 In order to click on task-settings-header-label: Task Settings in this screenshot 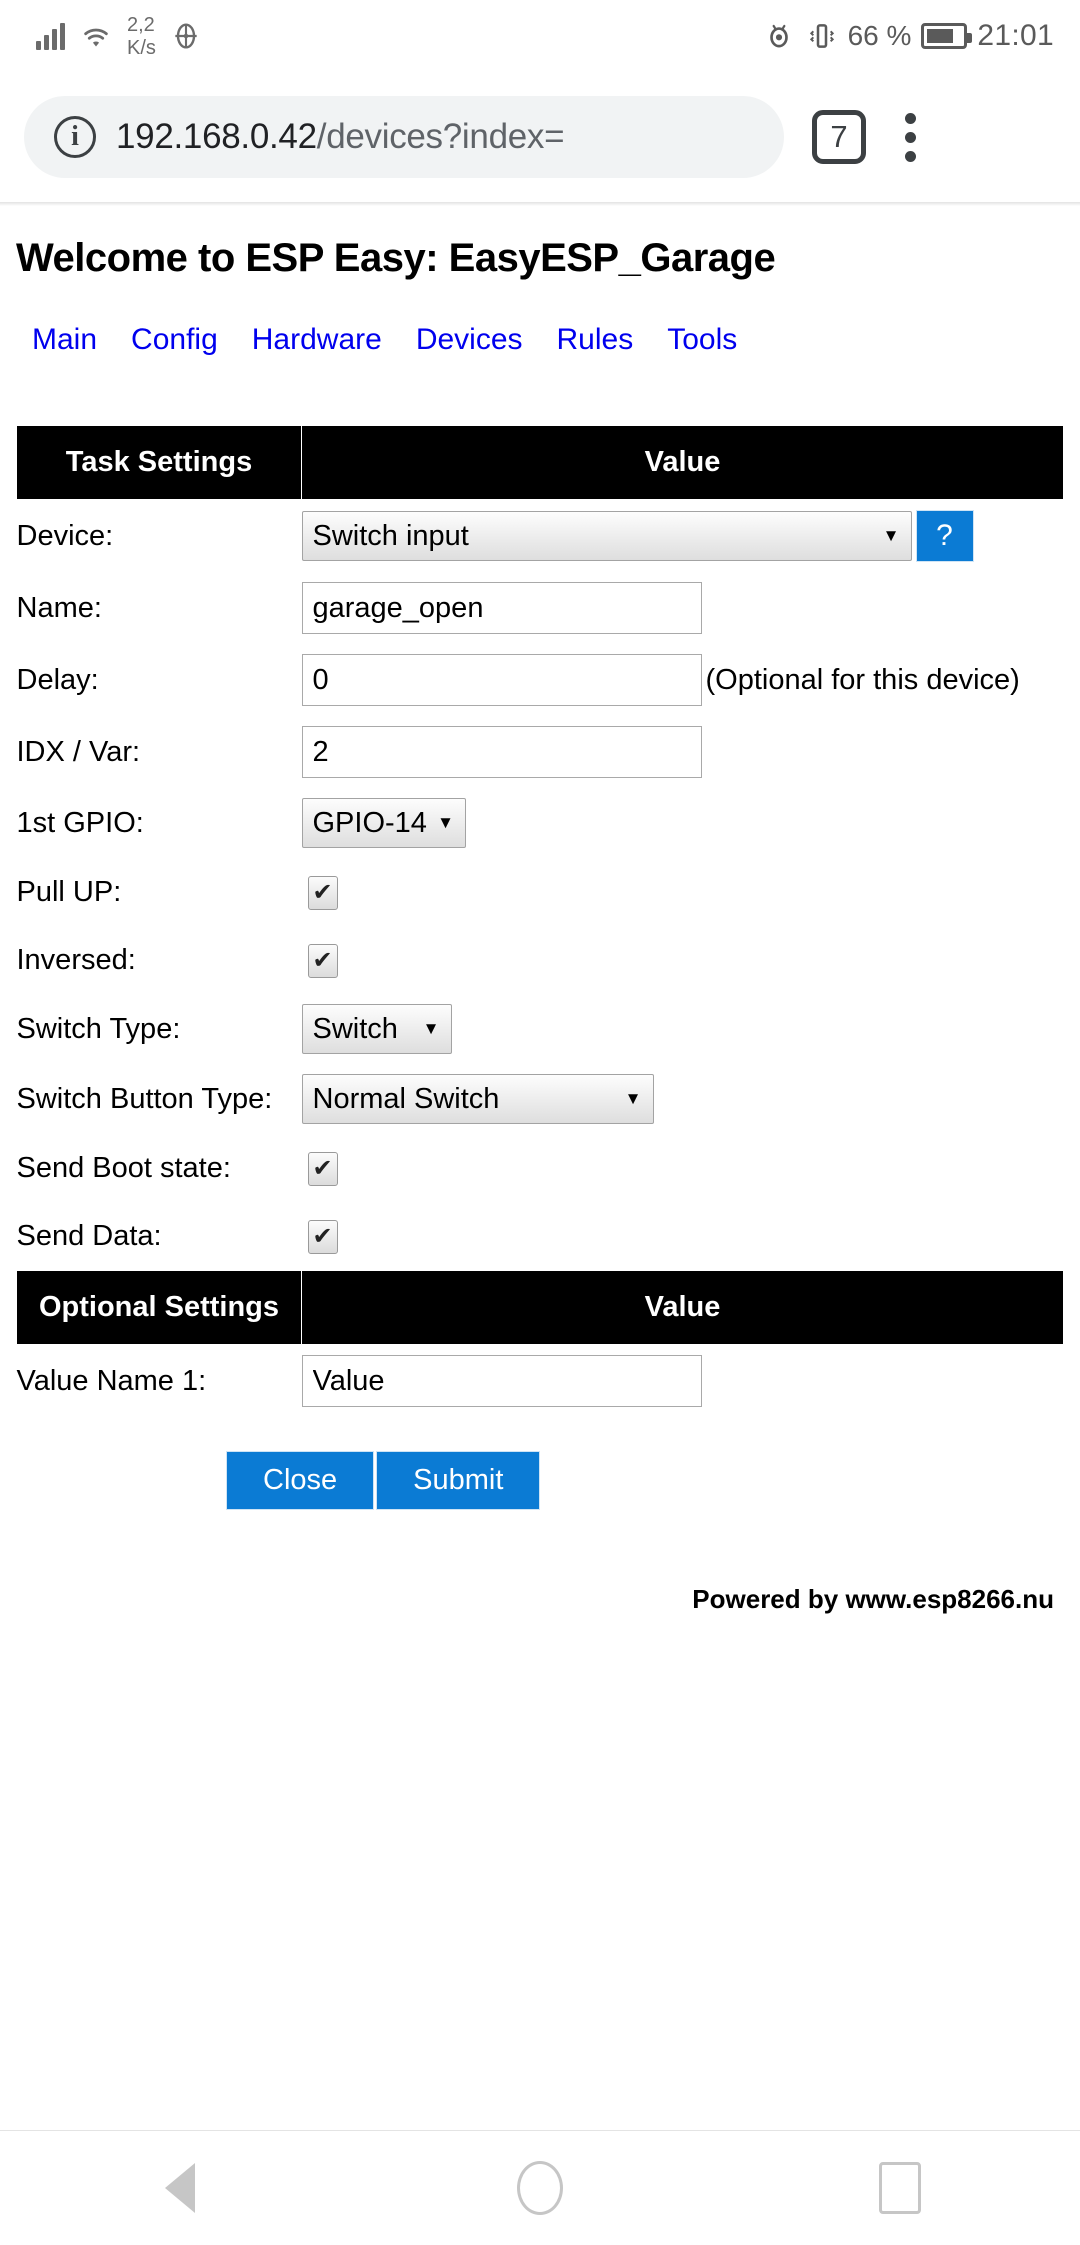, I will do `click(159, 463)`.